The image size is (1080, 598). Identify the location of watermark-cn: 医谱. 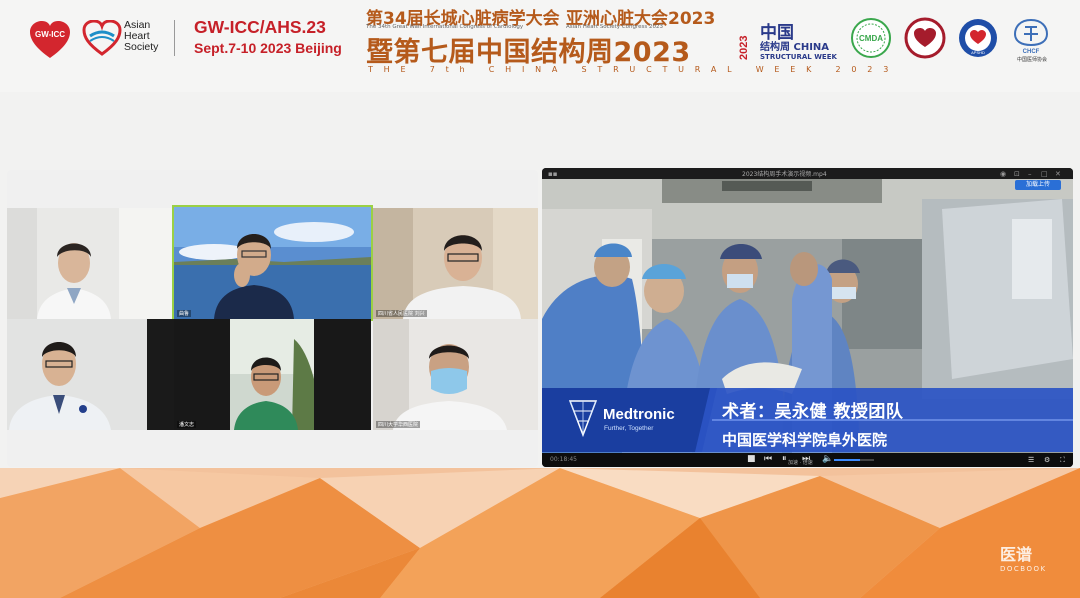
(1016, 554).